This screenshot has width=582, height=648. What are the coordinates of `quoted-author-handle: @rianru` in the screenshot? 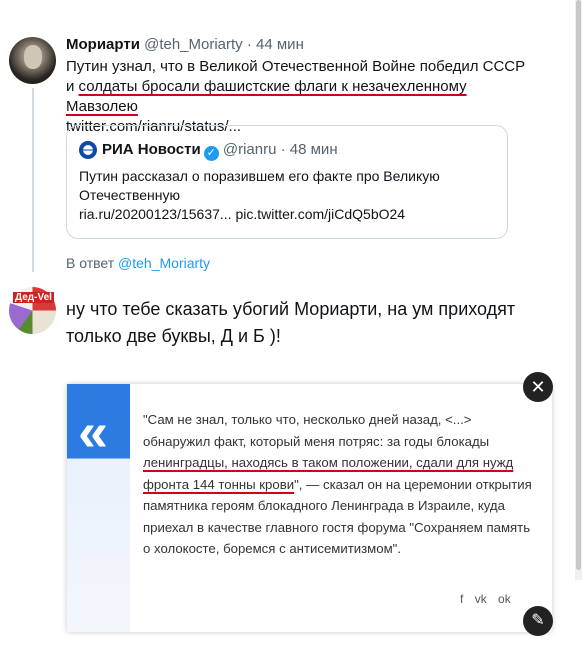 It's located at (250, 149).